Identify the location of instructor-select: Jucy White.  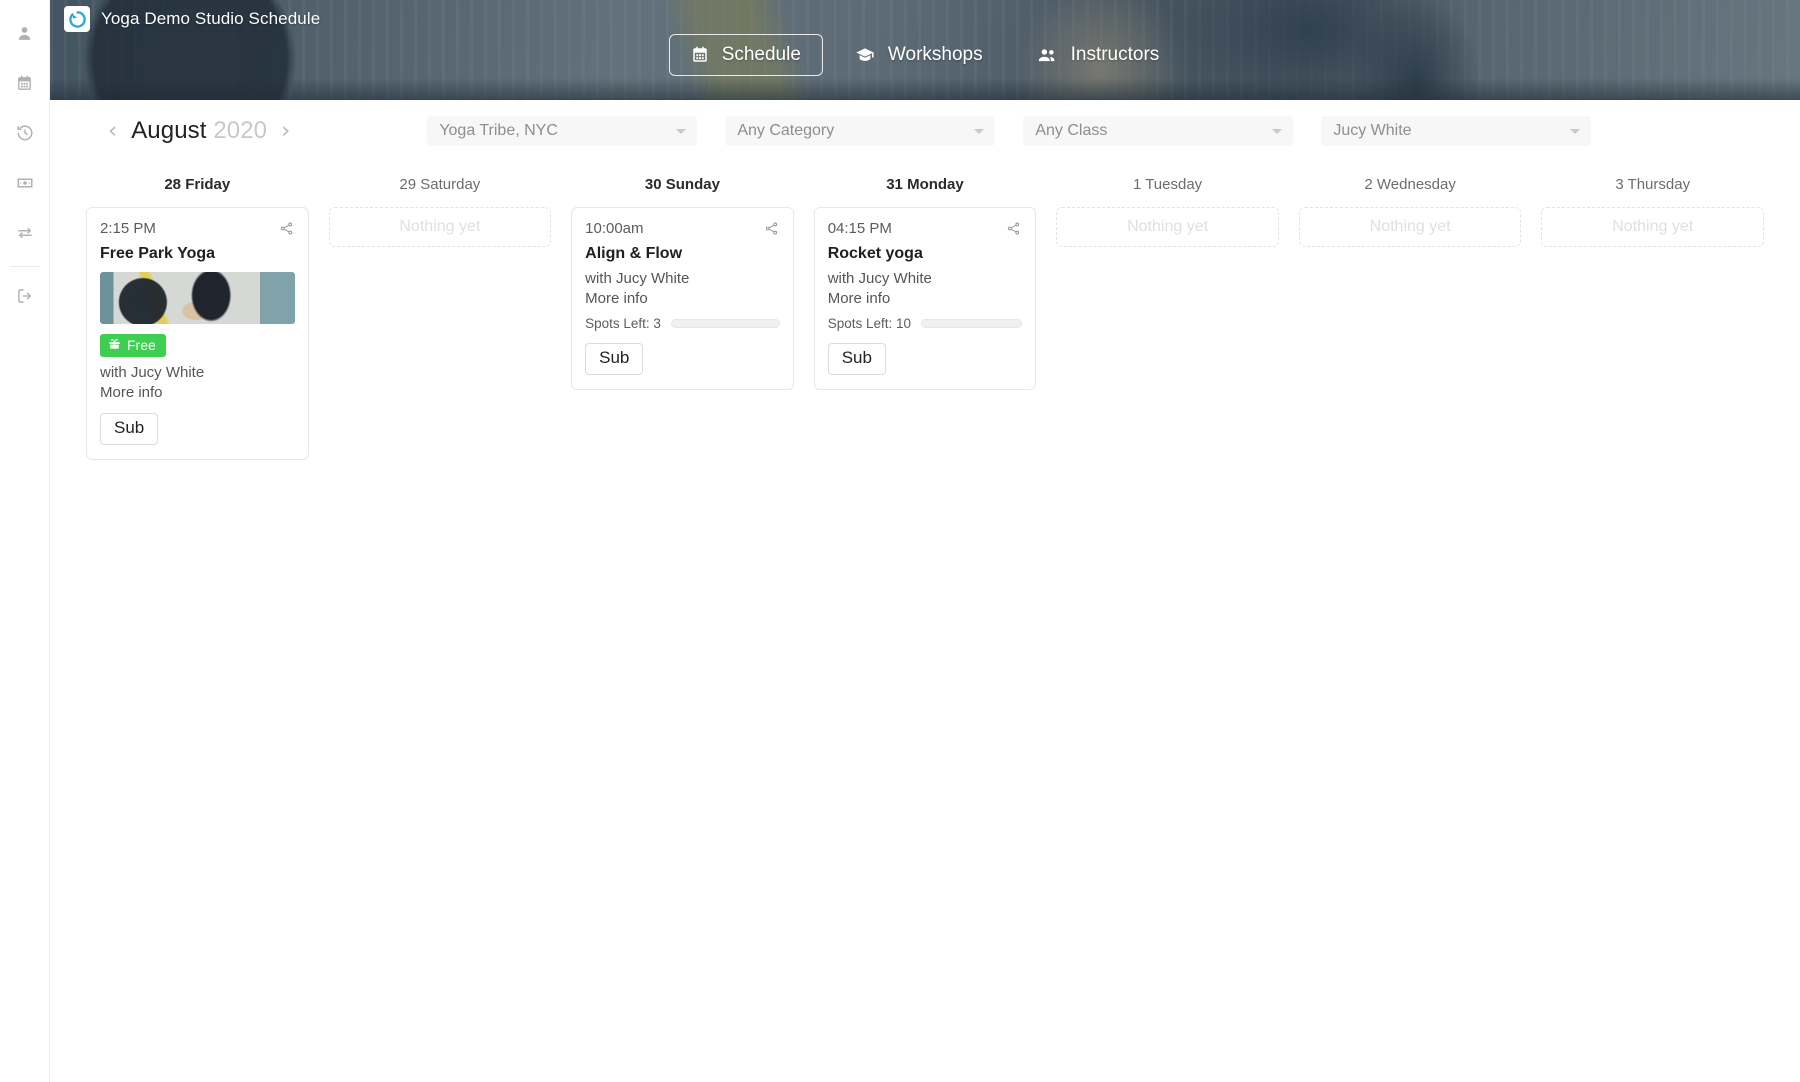
(1456, 131).